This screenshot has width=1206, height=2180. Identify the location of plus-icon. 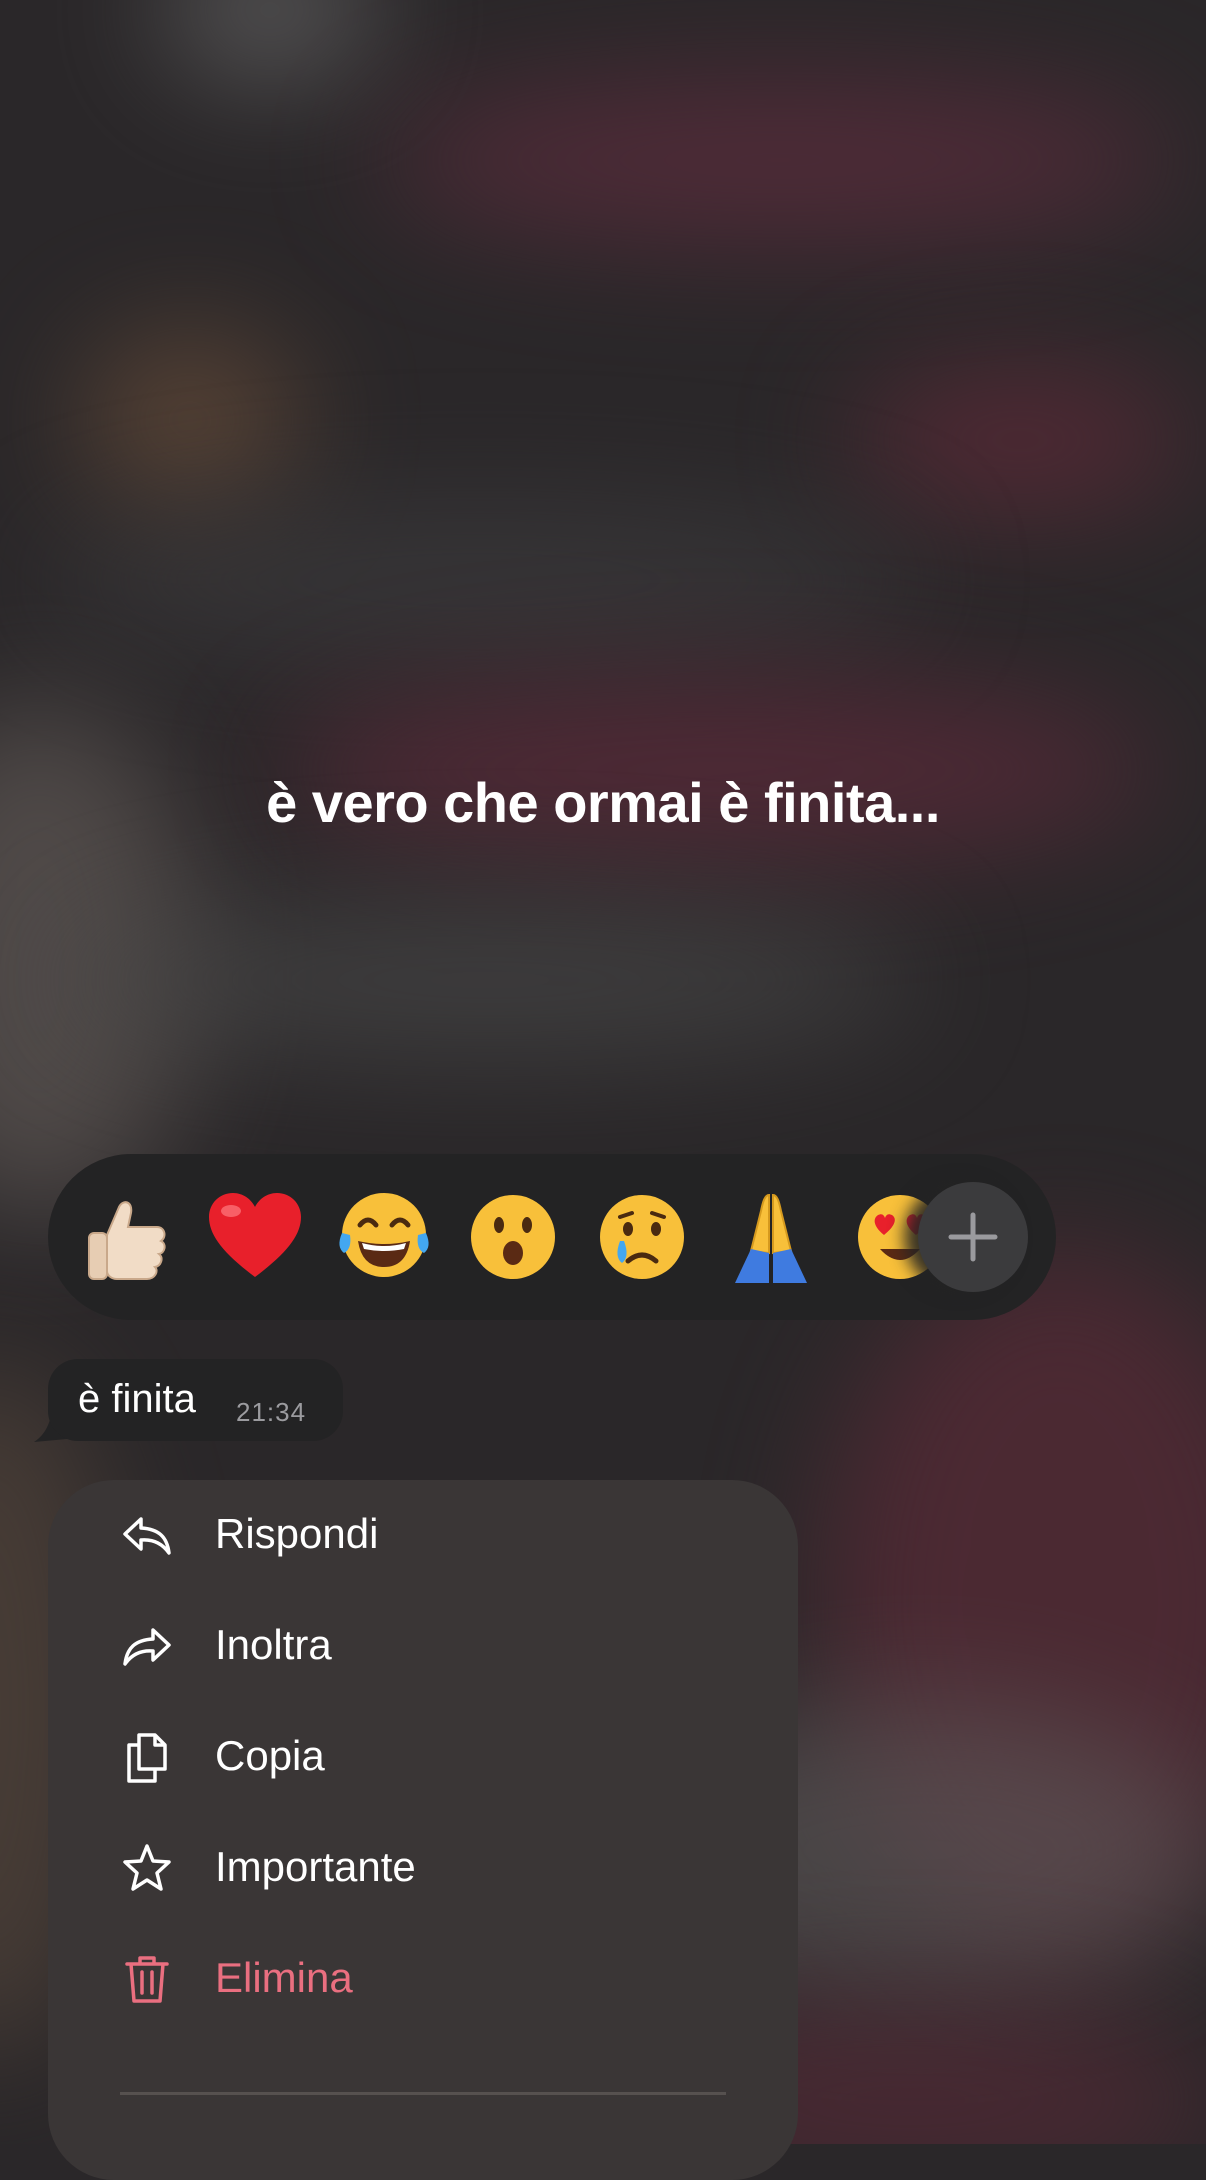
(973, 1237).